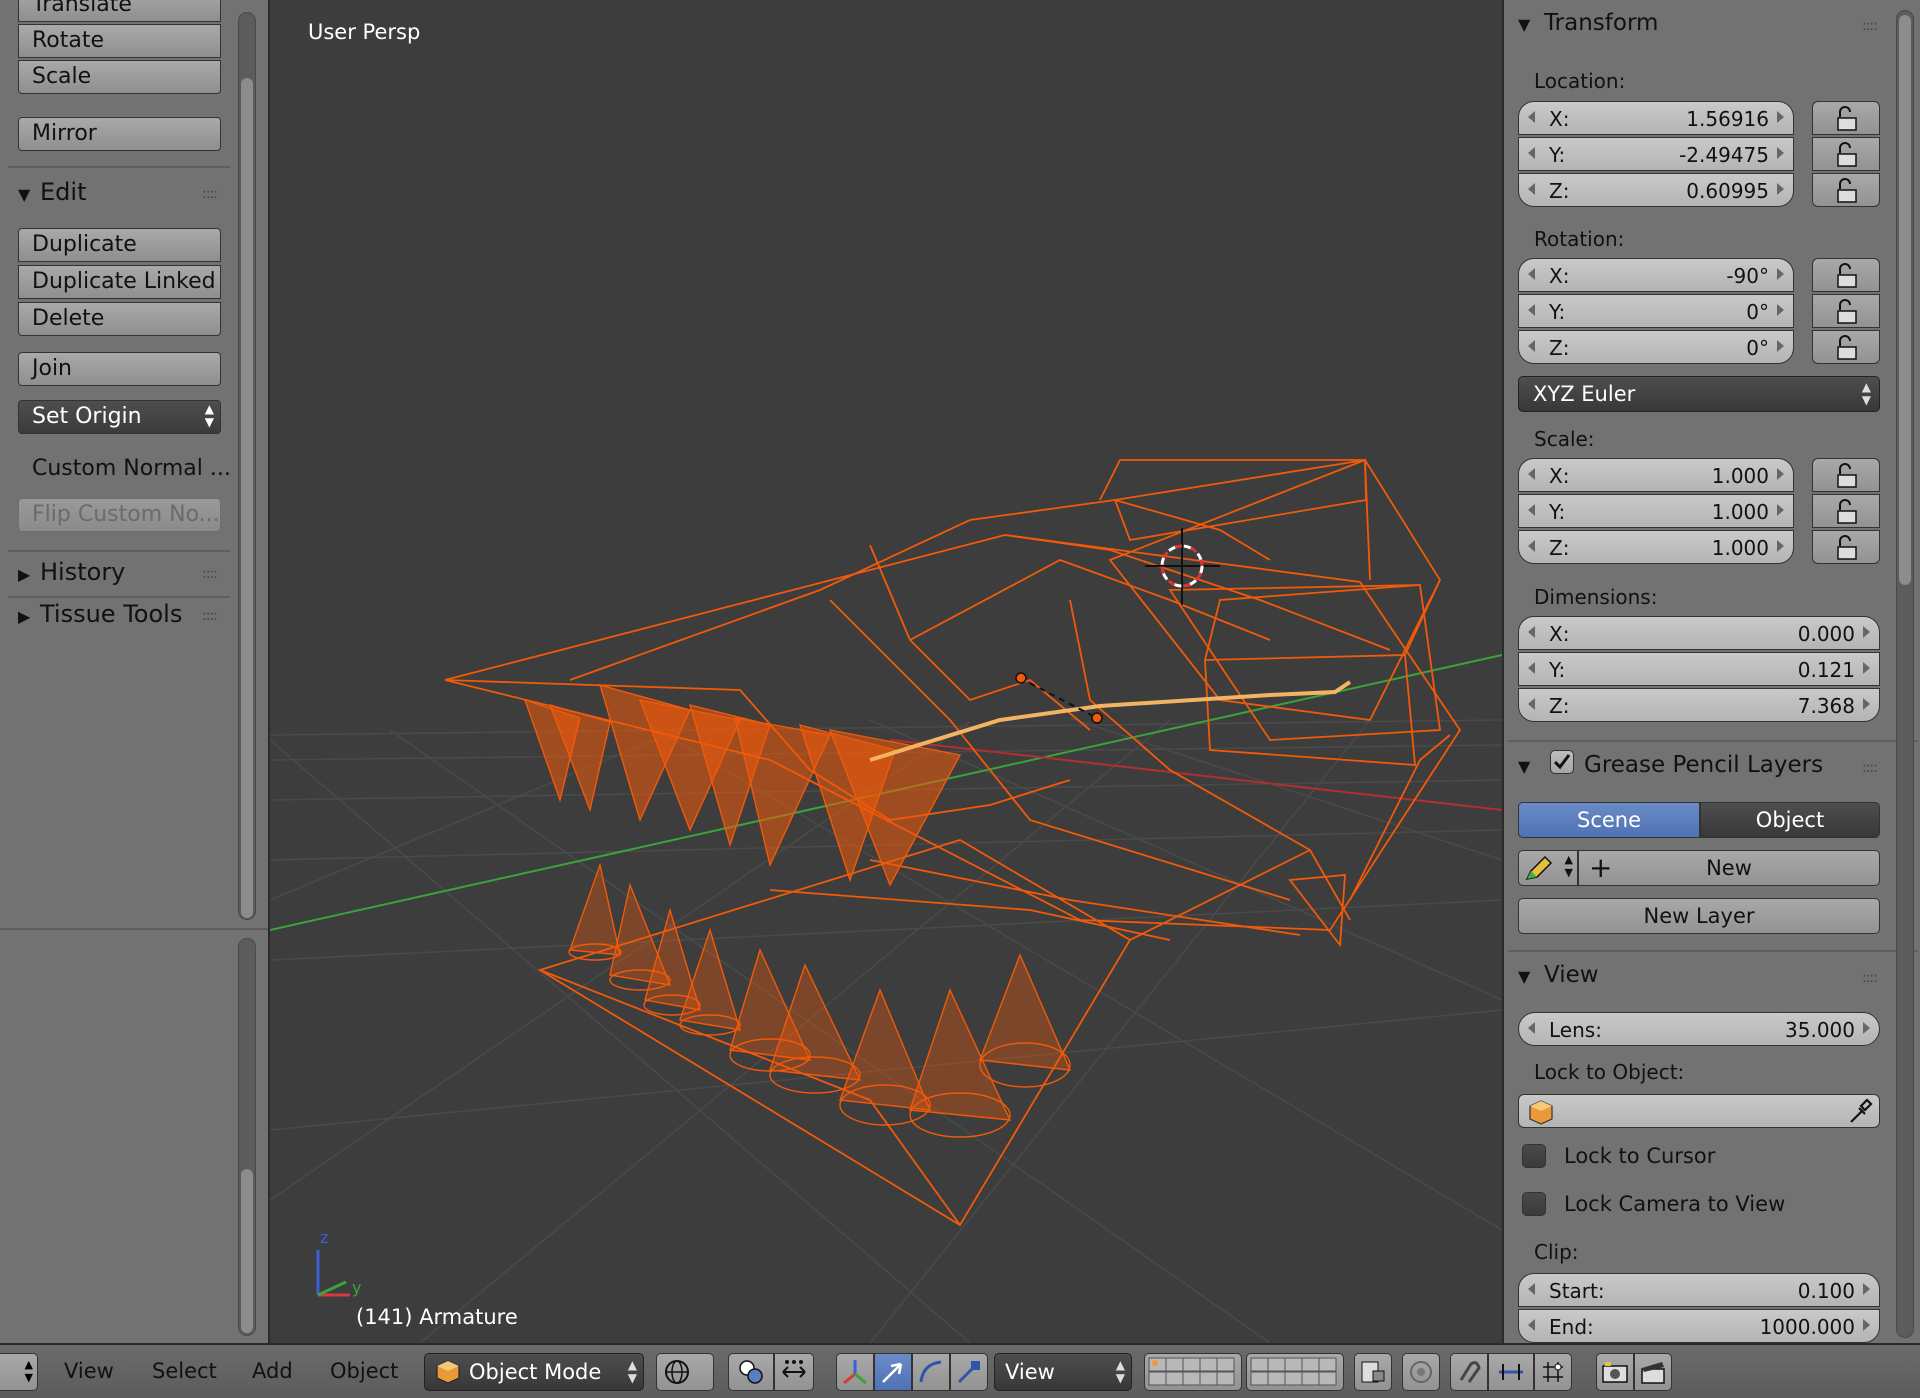 The height and width of the screenshot is (1398, 1920). Describe the element at coordinates (1846, 511) in the screenshot. I see `lock-scale-y-button` at that location.